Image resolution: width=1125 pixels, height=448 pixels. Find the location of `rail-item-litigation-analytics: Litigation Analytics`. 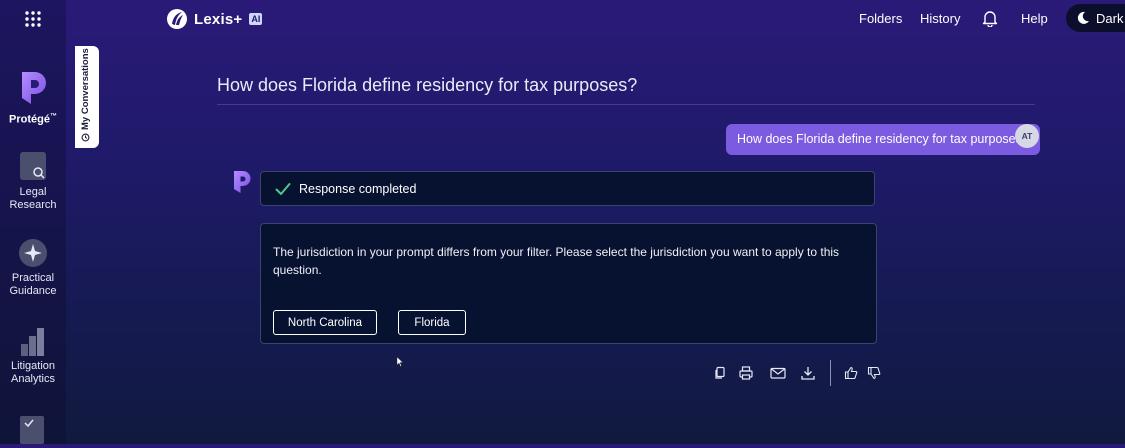

rail-item-litigation-analytics: Litigation Analytics is located at coordinates (33, 356).